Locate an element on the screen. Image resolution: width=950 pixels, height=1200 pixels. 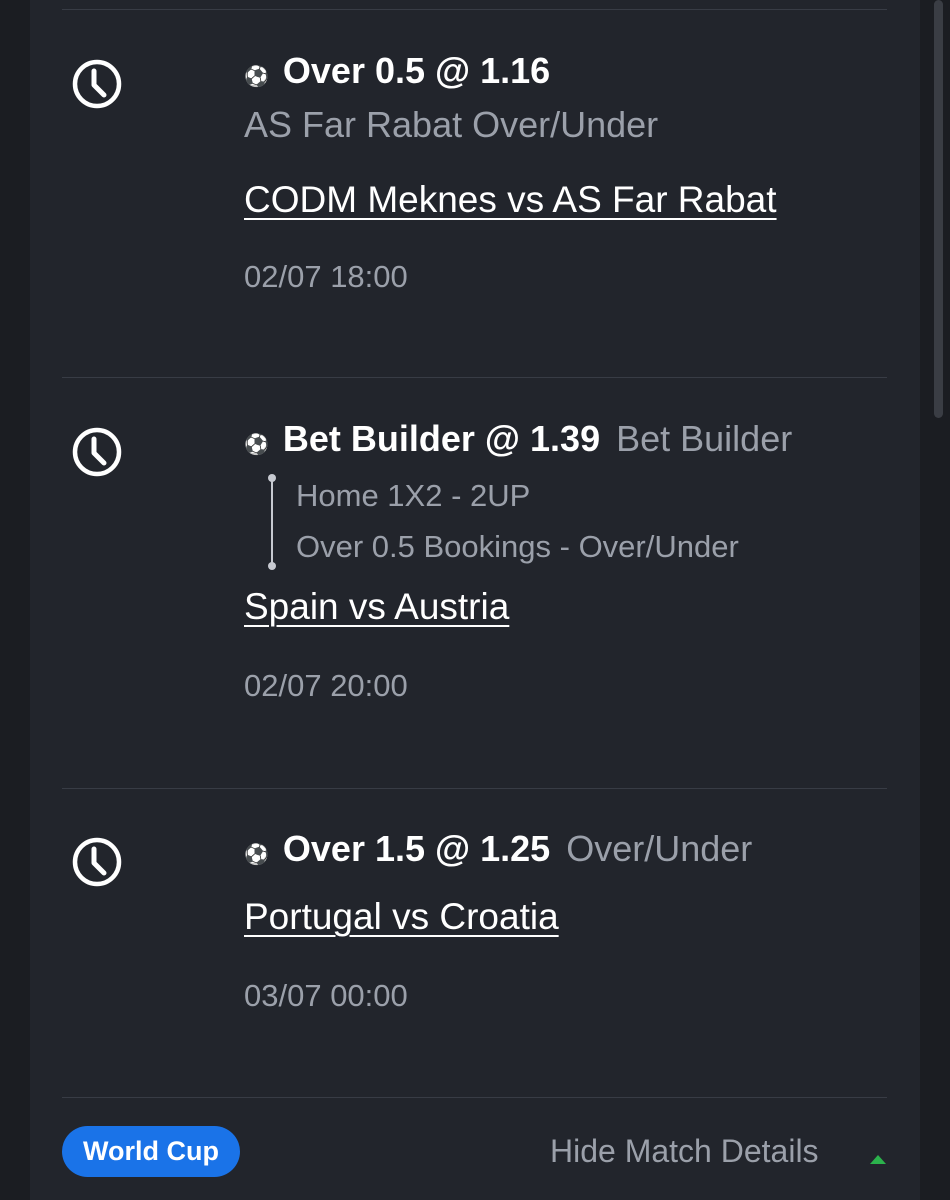
hide-match-details-button: Hide Match Details is located at coordinates (684, 1151).